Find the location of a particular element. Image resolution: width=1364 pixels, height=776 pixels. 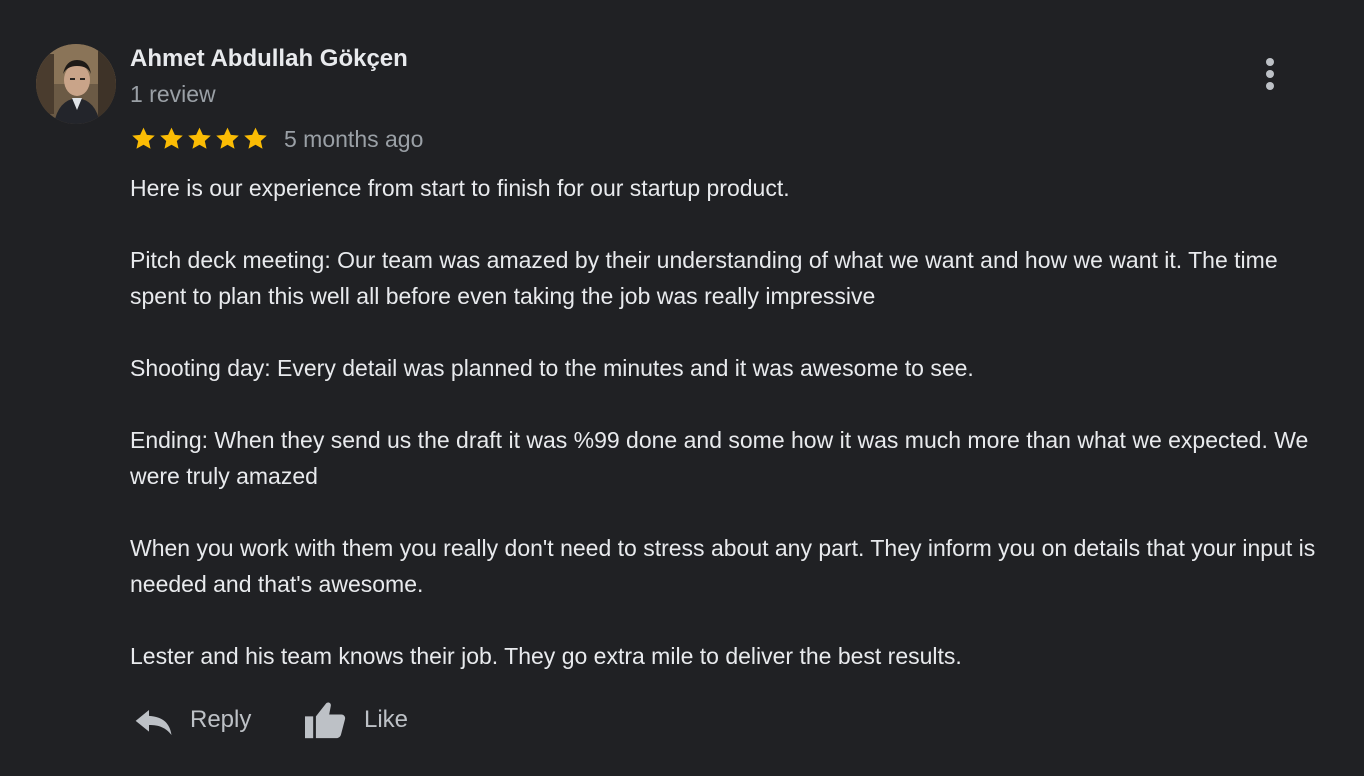

reply-icon is located at coordinates (153, 722).